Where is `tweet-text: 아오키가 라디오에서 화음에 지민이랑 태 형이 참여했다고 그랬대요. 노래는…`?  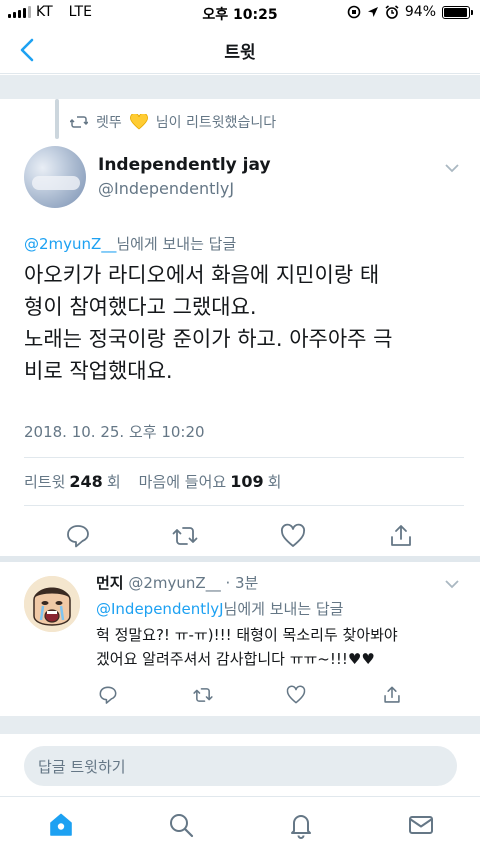
tweet-text: 아오키가 라디오에서 화음에 지민이랑 태 형이 참여했다고 그랬대요. 노래는… is located at coordinates (208, 323).